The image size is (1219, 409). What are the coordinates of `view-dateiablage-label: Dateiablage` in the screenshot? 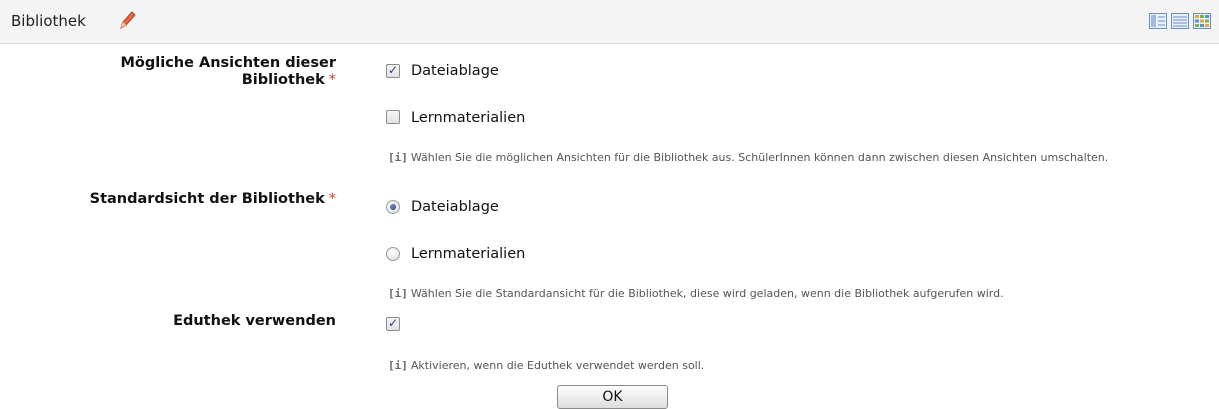 It's located at (455, 71).